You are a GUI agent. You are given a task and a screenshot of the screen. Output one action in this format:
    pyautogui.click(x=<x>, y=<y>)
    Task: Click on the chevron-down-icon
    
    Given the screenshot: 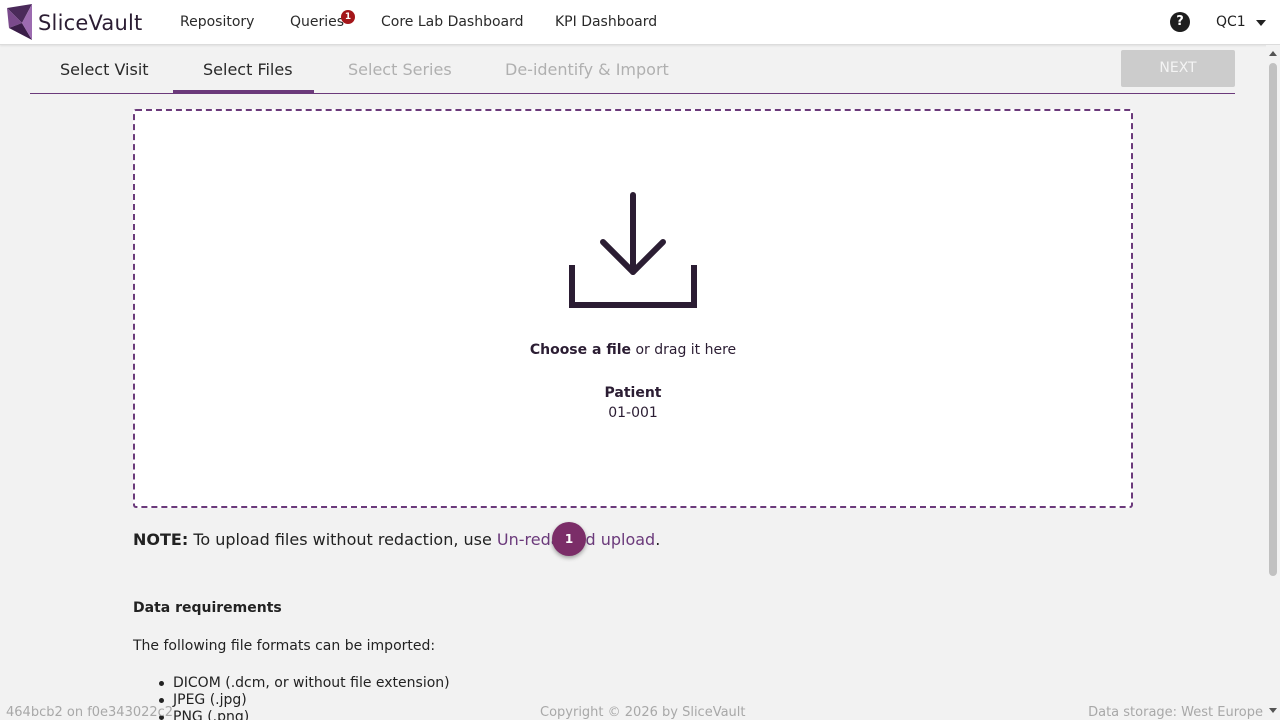 What is the action you would take?
    pyautogui.click(x=1261, y=23)
    